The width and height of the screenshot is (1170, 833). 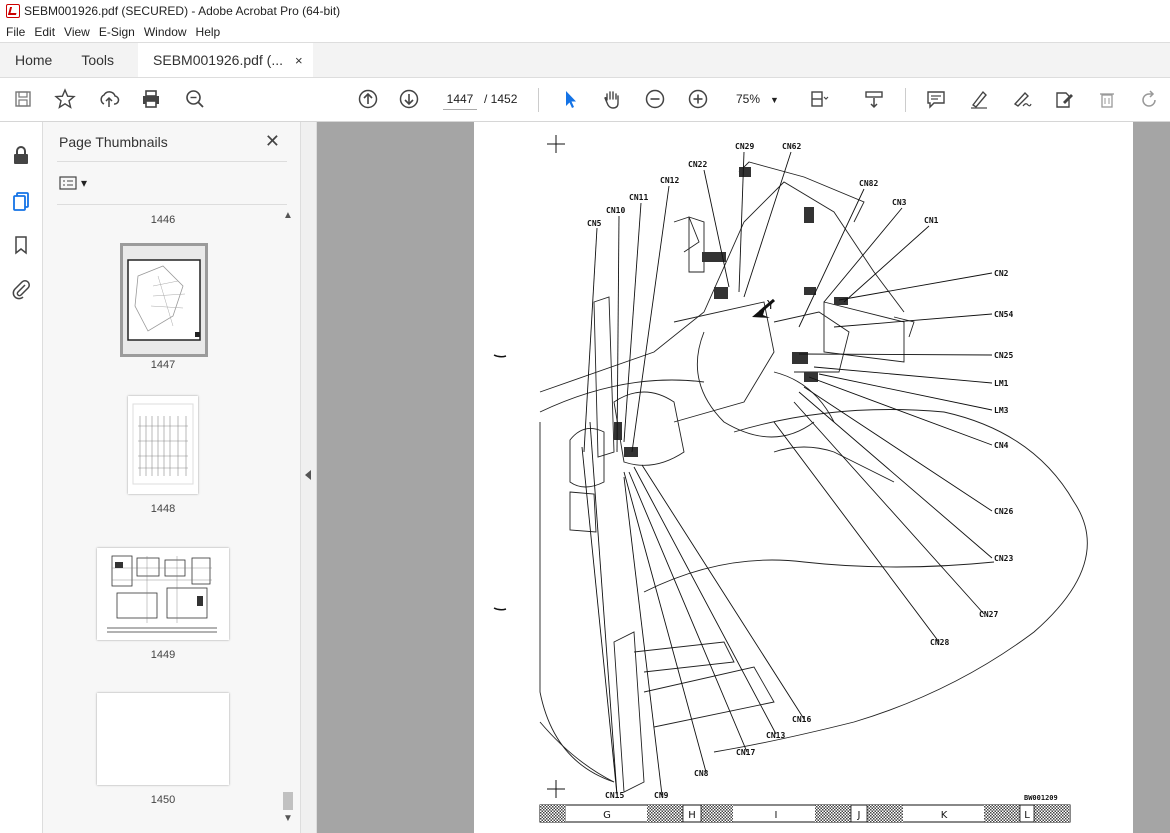 I want to click on delete-icon, so click(x=1107, y=99).